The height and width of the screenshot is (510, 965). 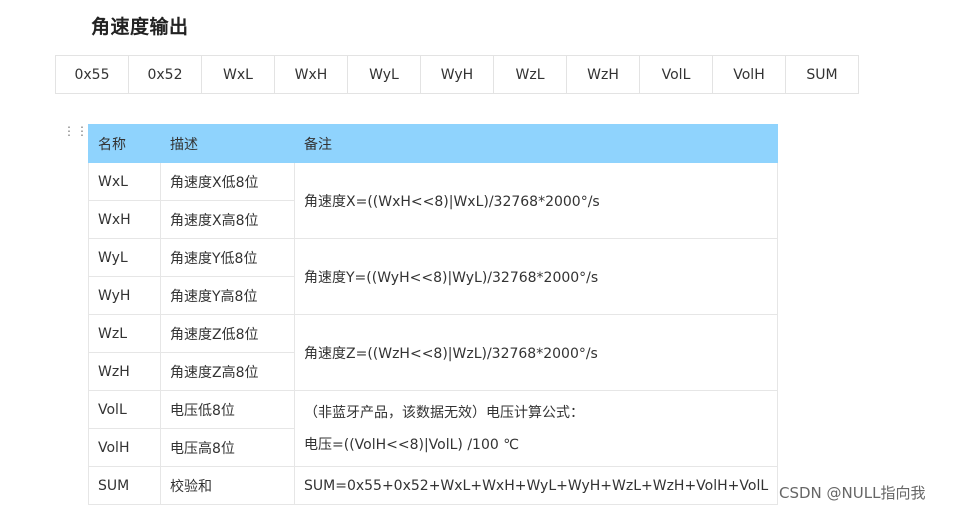 What do you see at coordinates (852, 493) in the screenshot?
I see `watermark: CSDN @NULL指向我` at bounding box center [852, 493].